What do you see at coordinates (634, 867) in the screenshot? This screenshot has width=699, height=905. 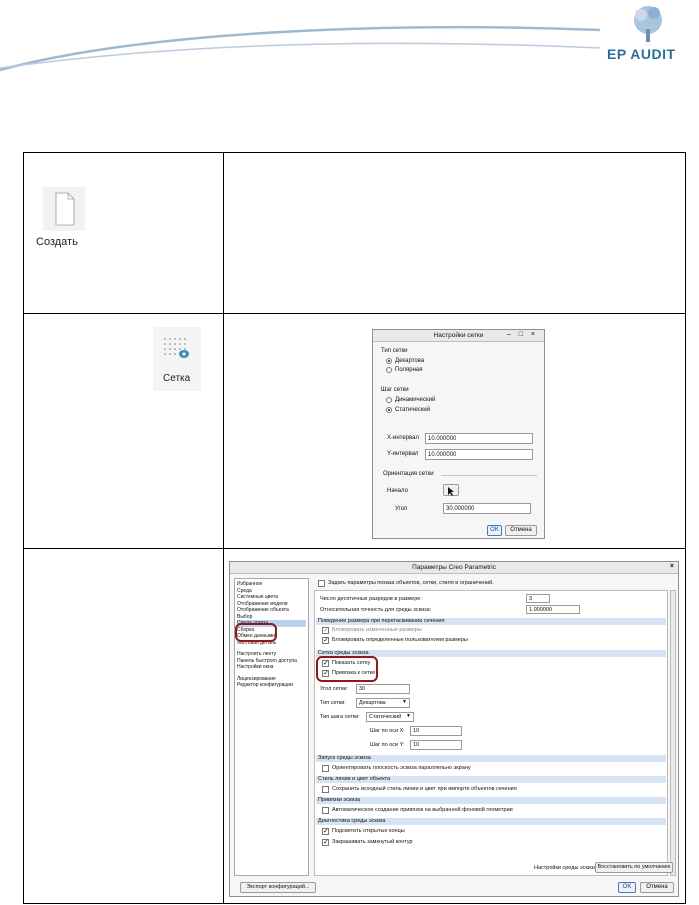 I see `restore-defaults-button: Восстановить по умолчанию` at bounding box center [634, 867].